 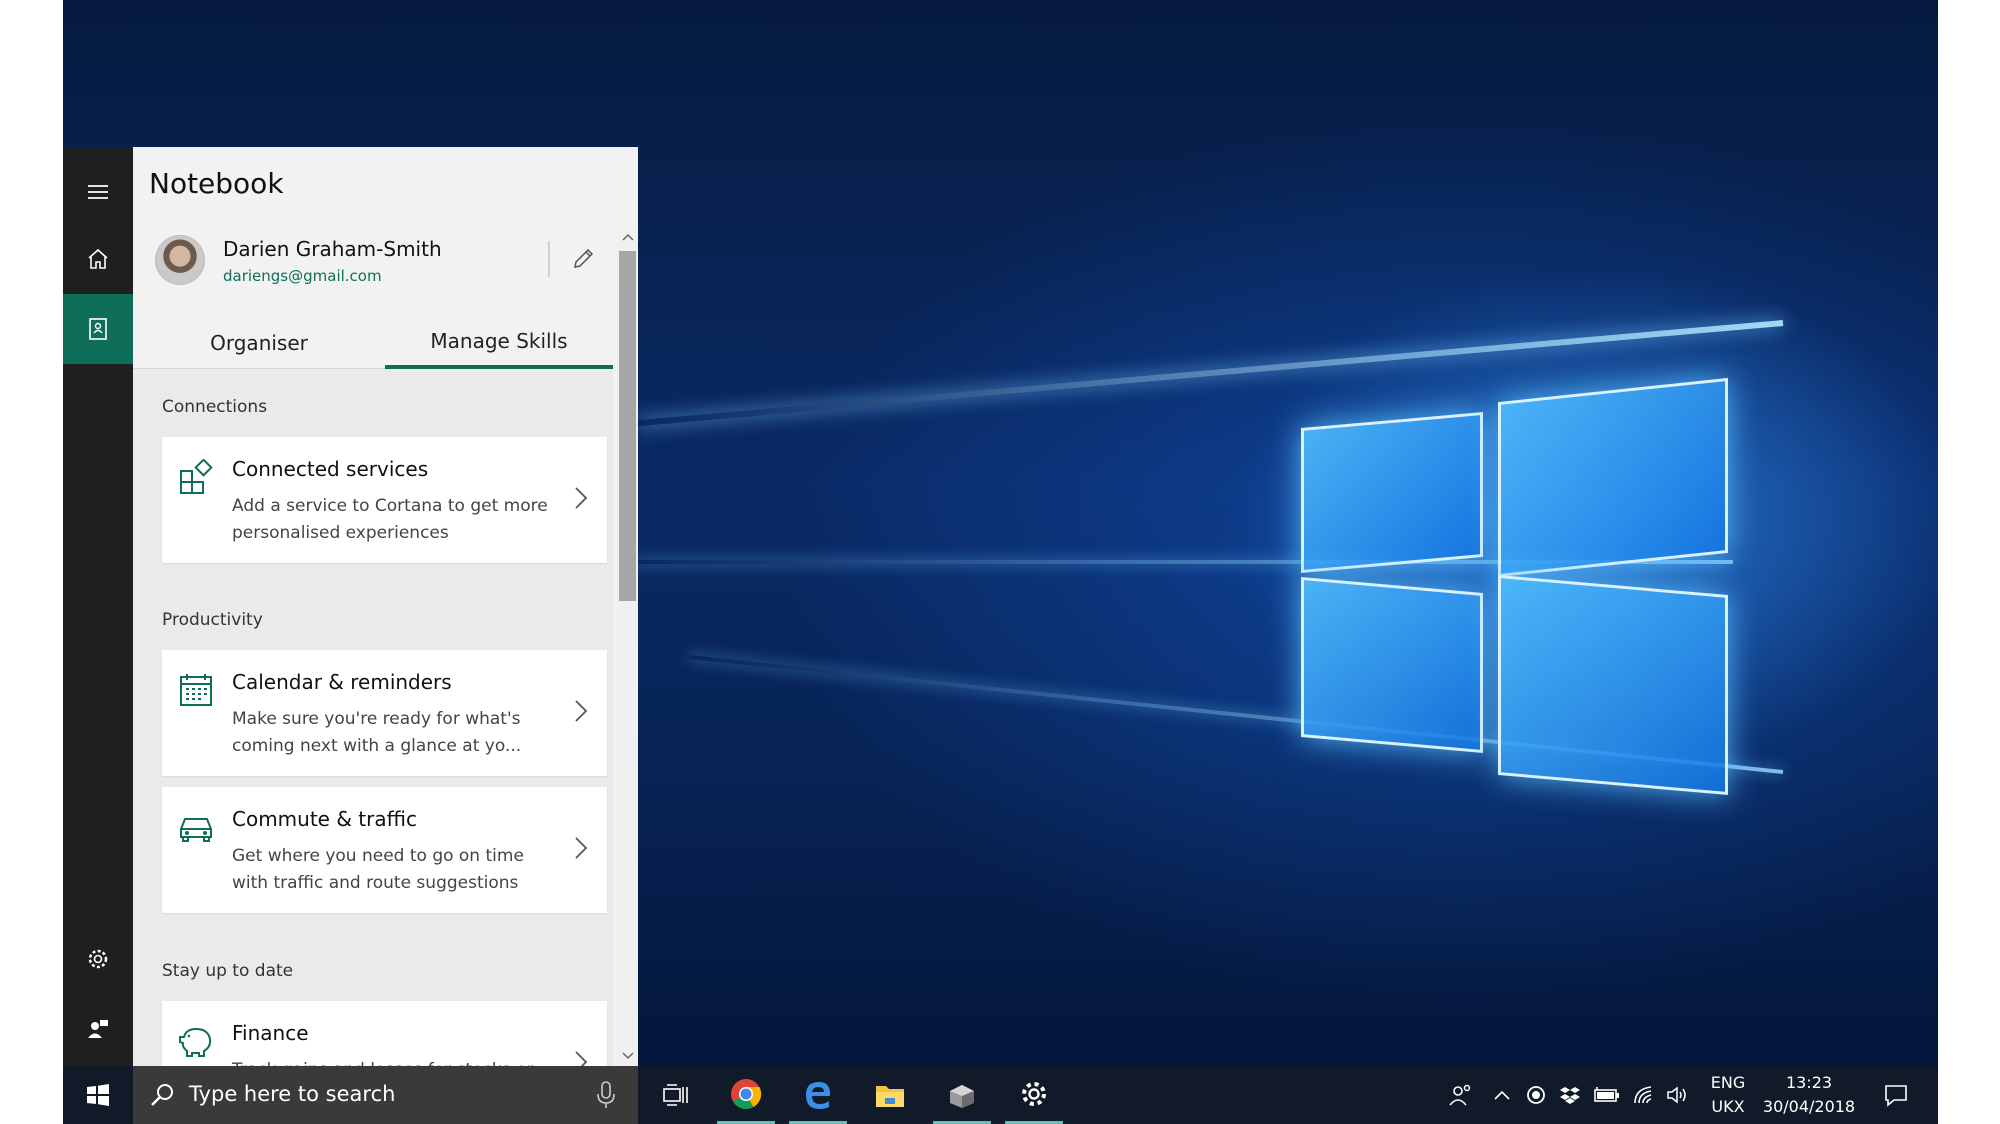 I want to click on gear-icon, so click(x=98, y=959).